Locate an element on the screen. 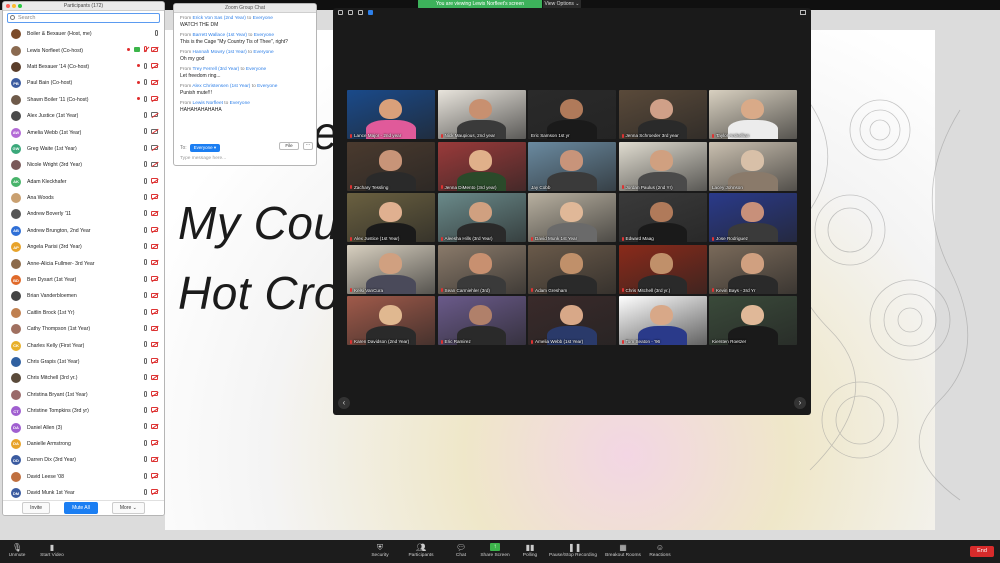  video-tile: Amelia Webb (1st Year) is located at coordinates (572, 320).